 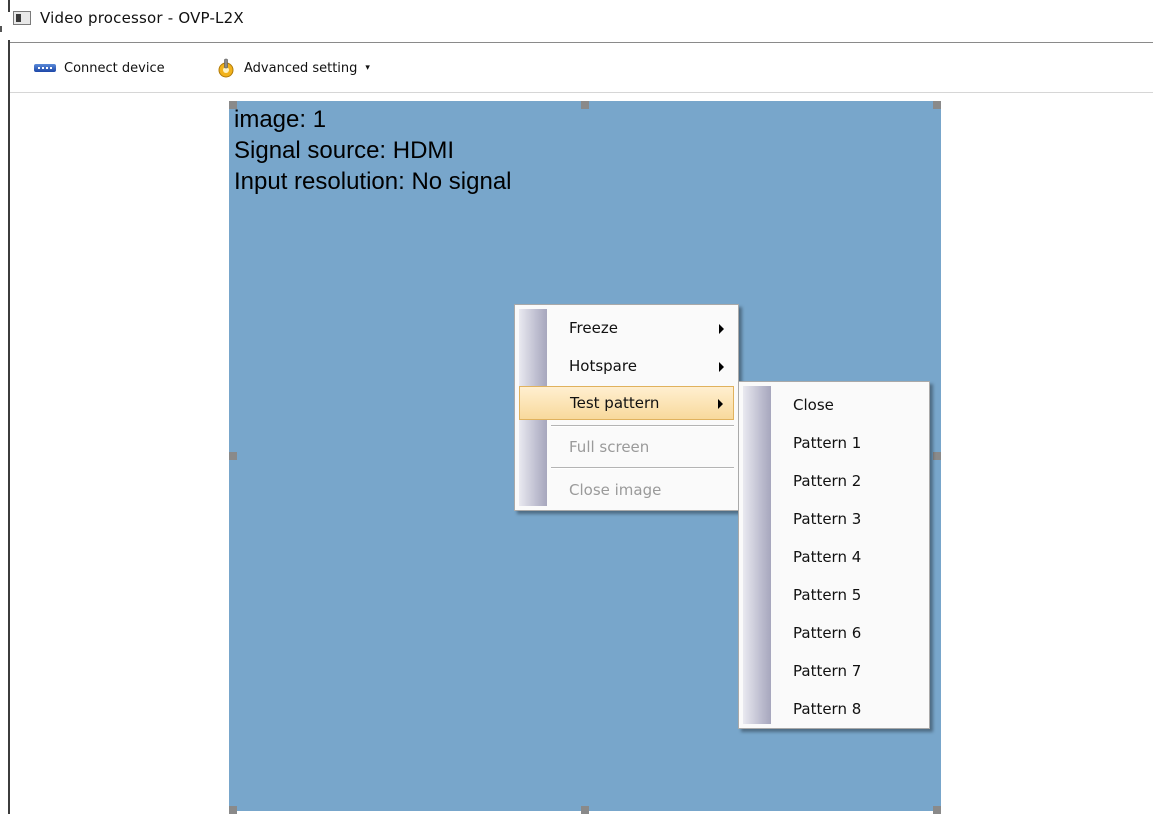 I want to click on toolbar: Connect device Advanced setting ▾, so click(x=581, y=67).